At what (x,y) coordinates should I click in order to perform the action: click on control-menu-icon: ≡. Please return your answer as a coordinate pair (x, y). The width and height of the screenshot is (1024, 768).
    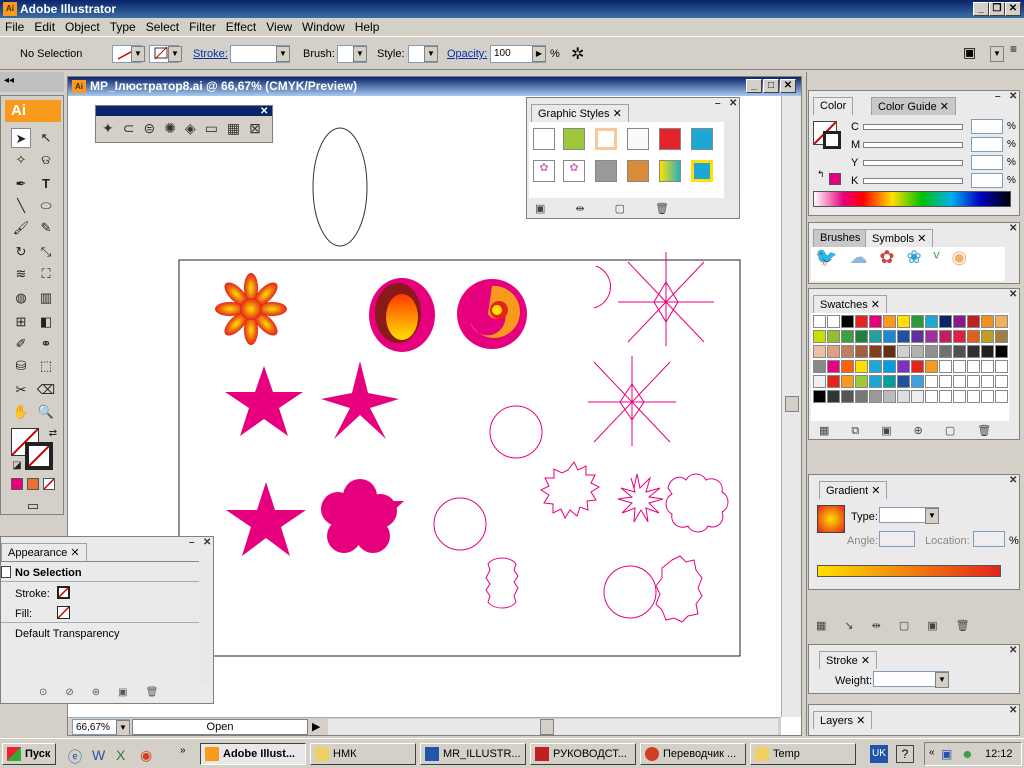
    Looking at the image, I should click on (1013, 49).